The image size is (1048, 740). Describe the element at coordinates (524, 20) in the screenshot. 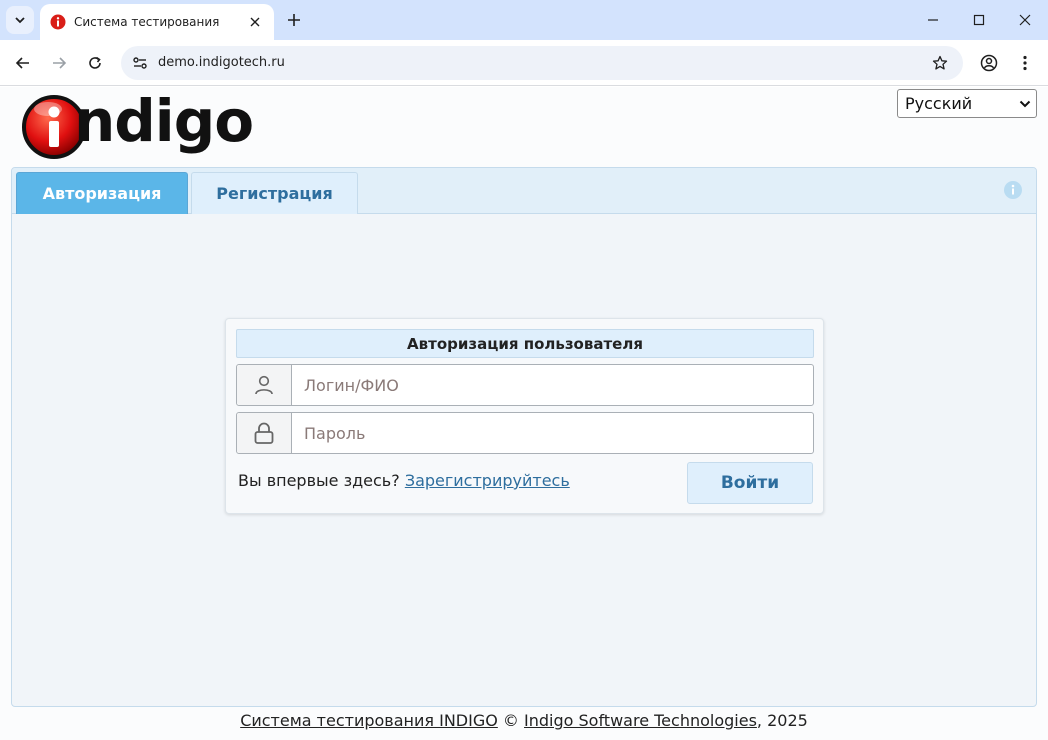

I see `browser-tabstrip: Система тестирования` at that location.